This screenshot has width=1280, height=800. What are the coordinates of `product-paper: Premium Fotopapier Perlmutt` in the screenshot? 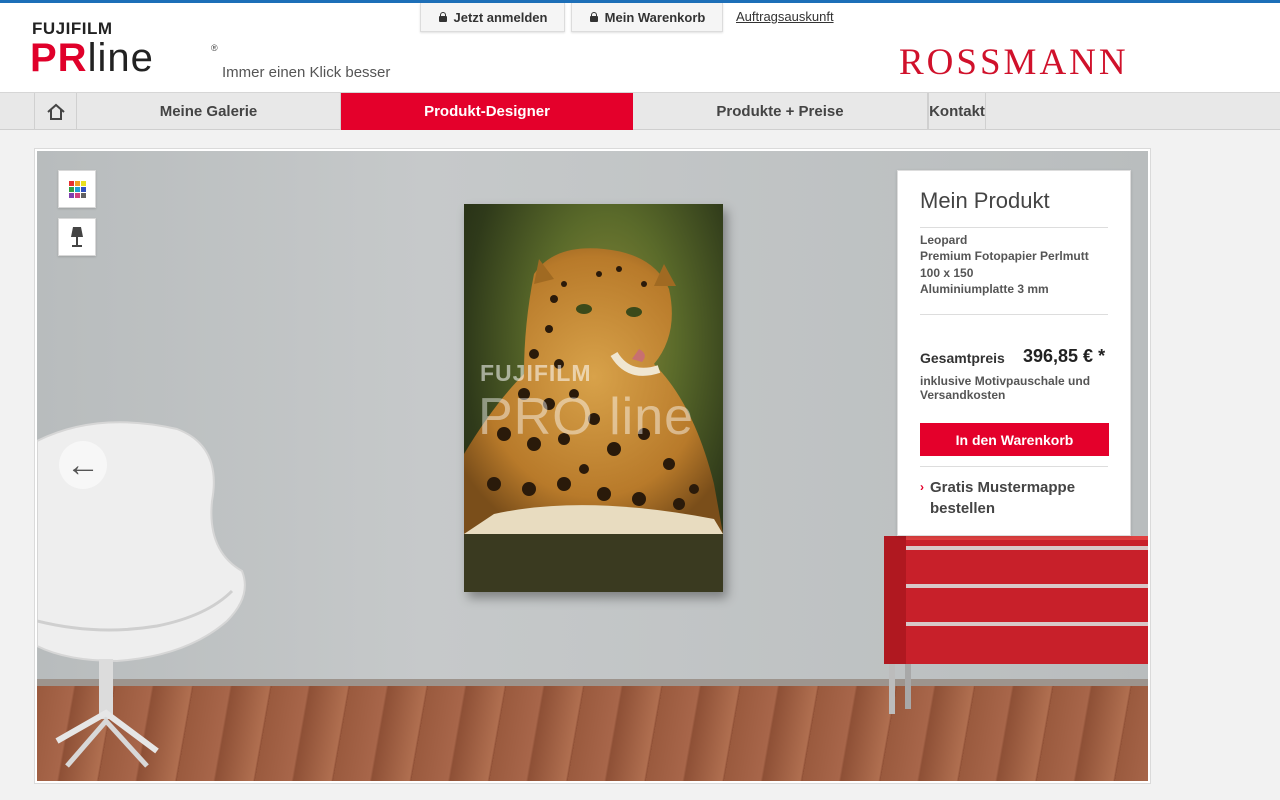 It's located at (1004, 256).